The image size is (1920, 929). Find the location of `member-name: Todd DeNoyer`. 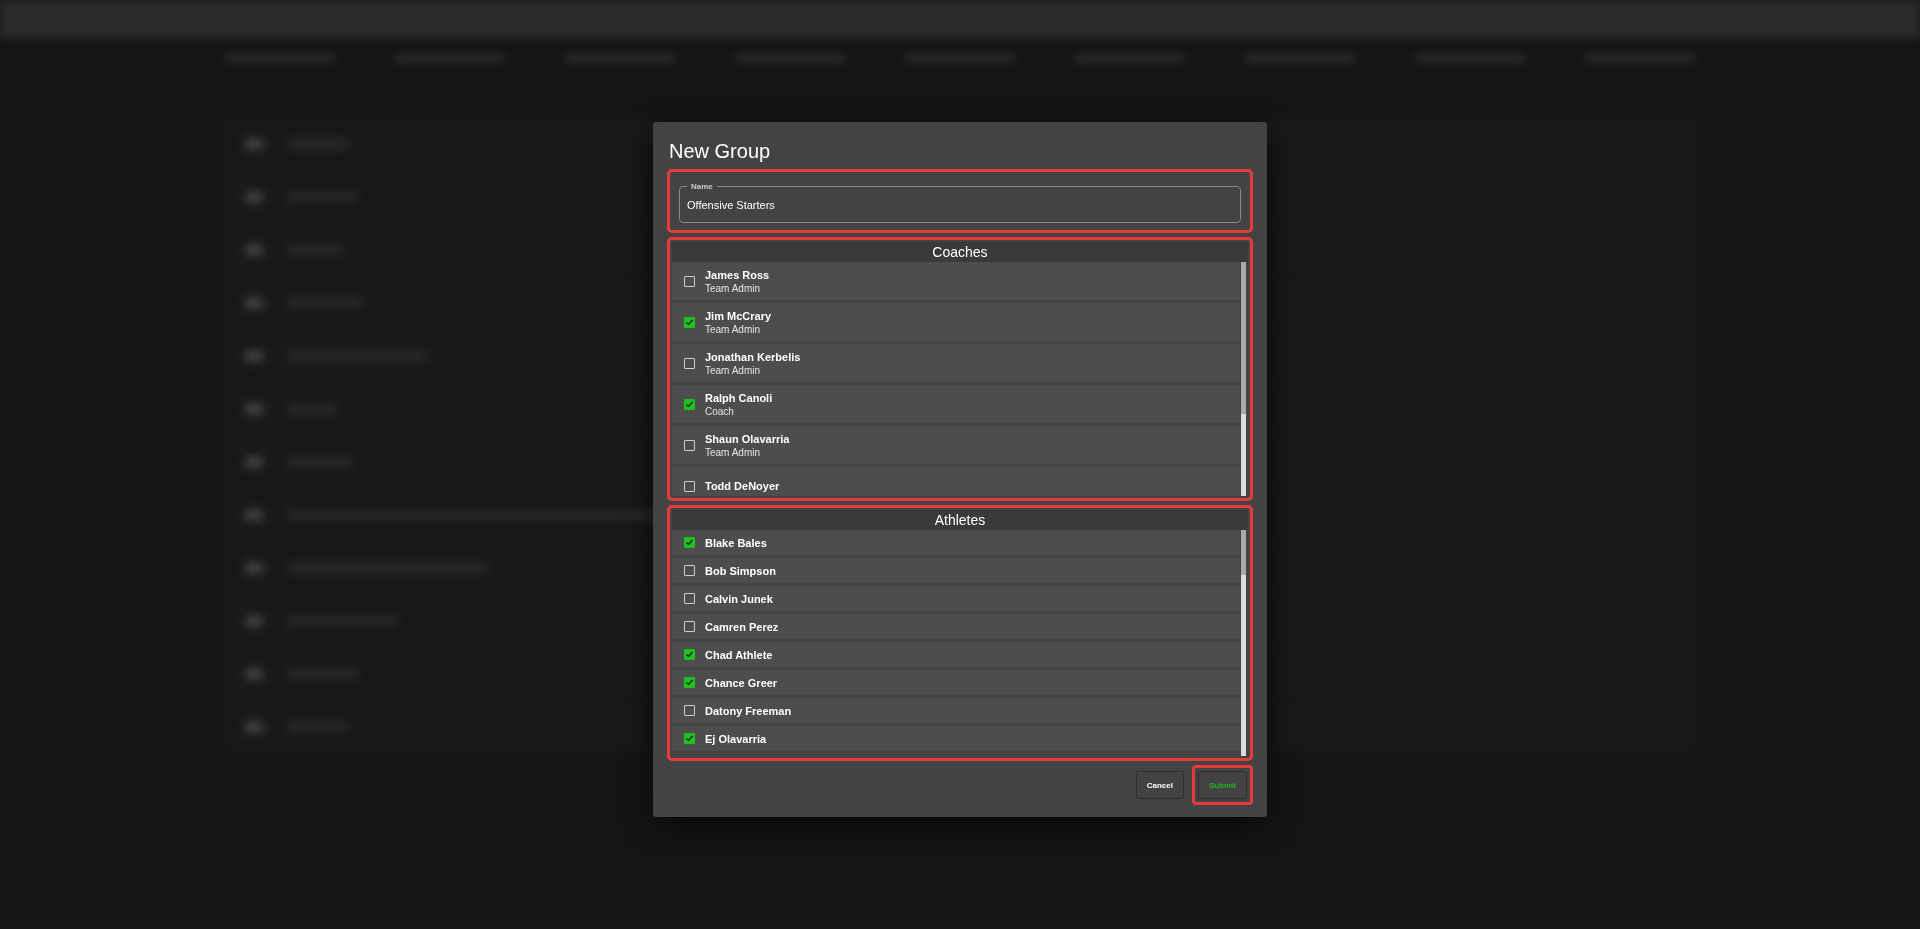

member-name: Todd DeNoyer is located at coordinates (742, 486).